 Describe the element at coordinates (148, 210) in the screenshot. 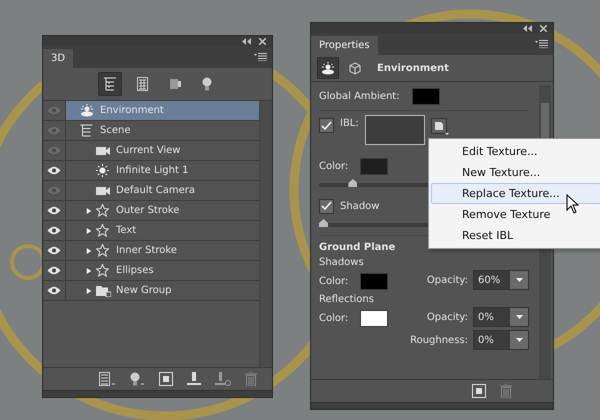

I see `layer-name: Outer Stroke` at that location.